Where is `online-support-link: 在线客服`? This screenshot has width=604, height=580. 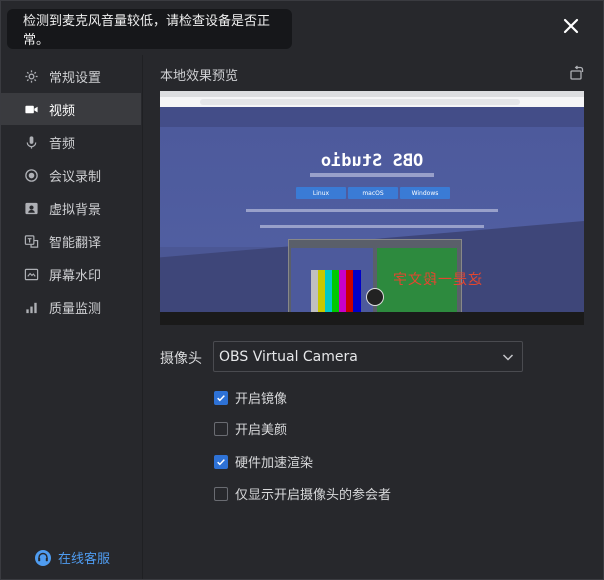 online-support-link: 在线客服 is located at coordinates (72, 557).